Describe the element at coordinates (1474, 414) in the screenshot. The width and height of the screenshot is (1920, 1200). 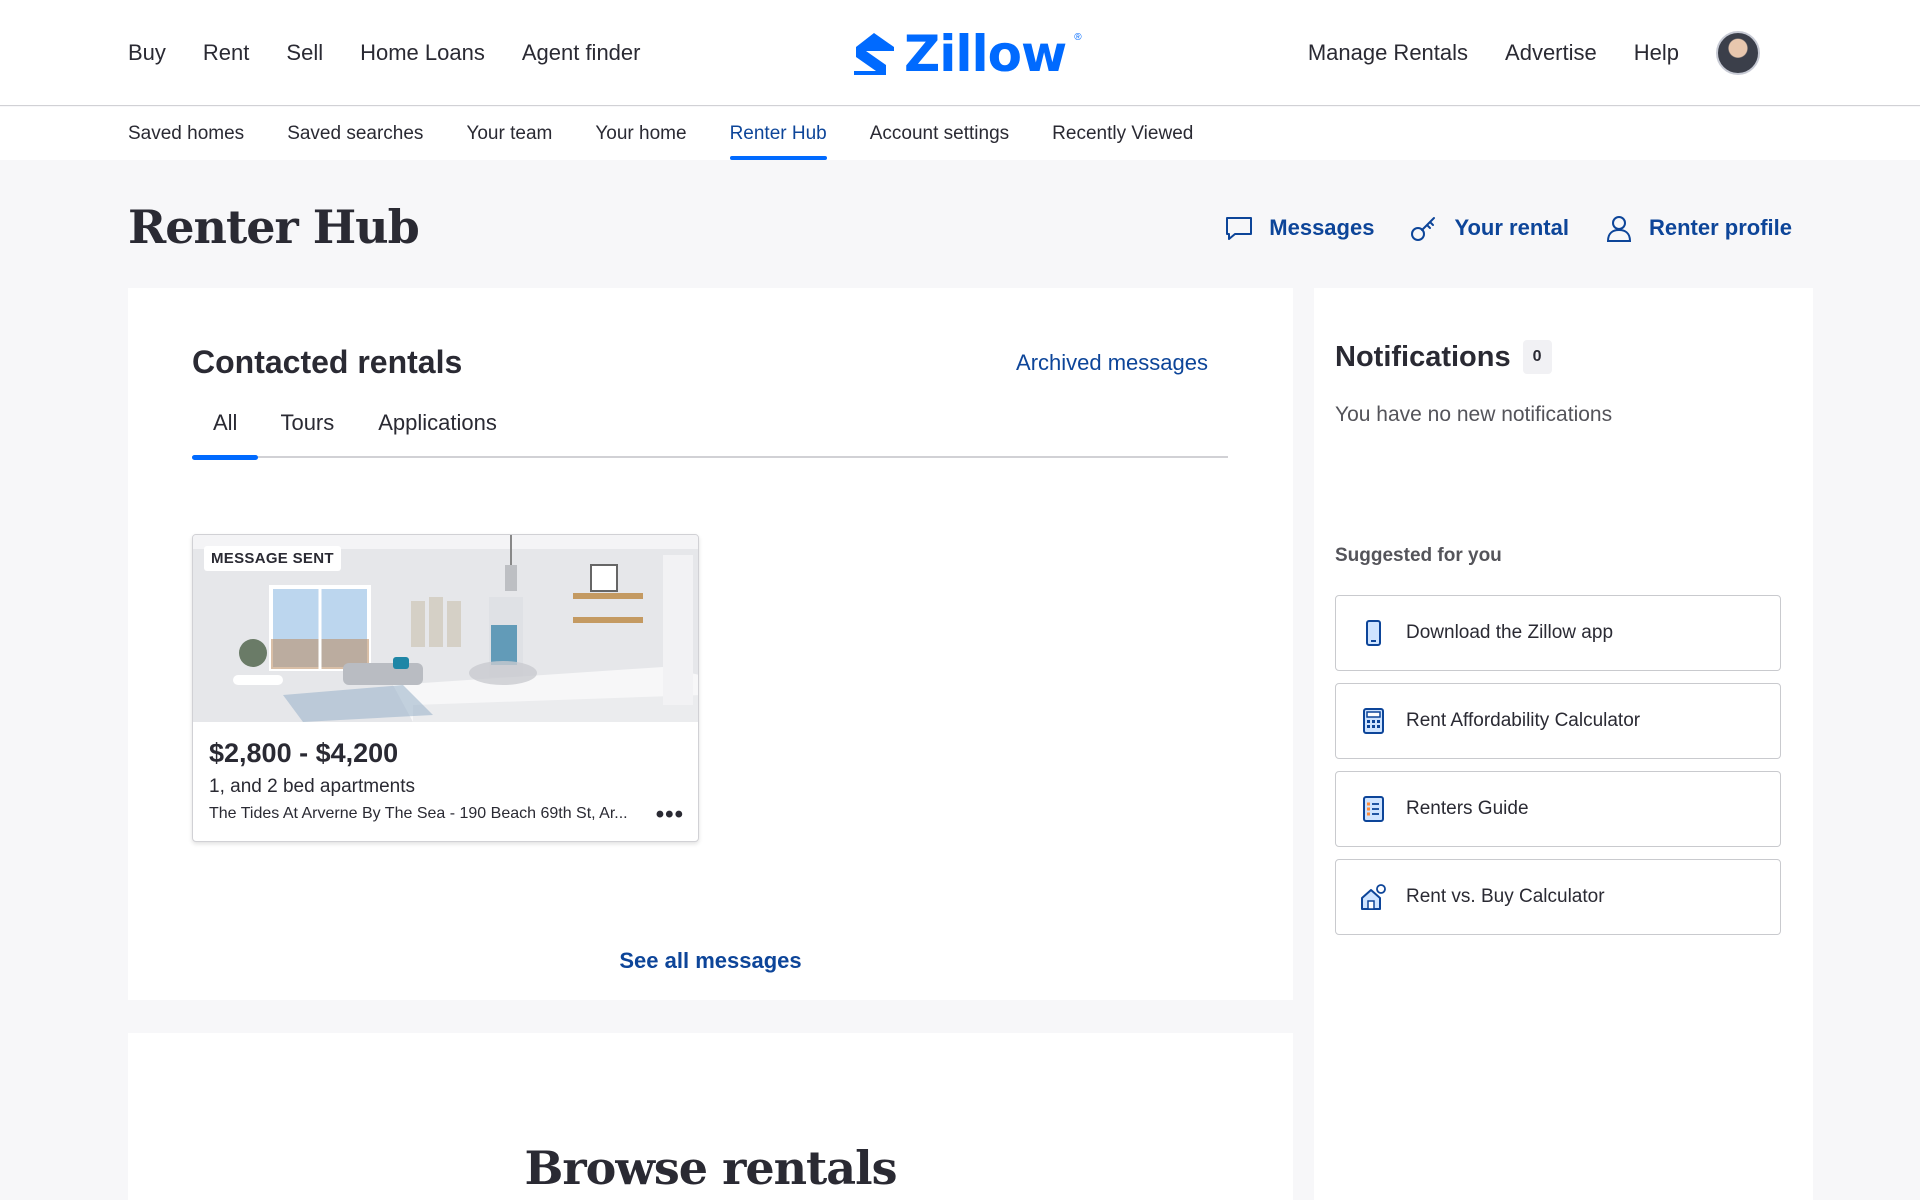
I see `no-notifications-text: You have no new notifications` at that location.